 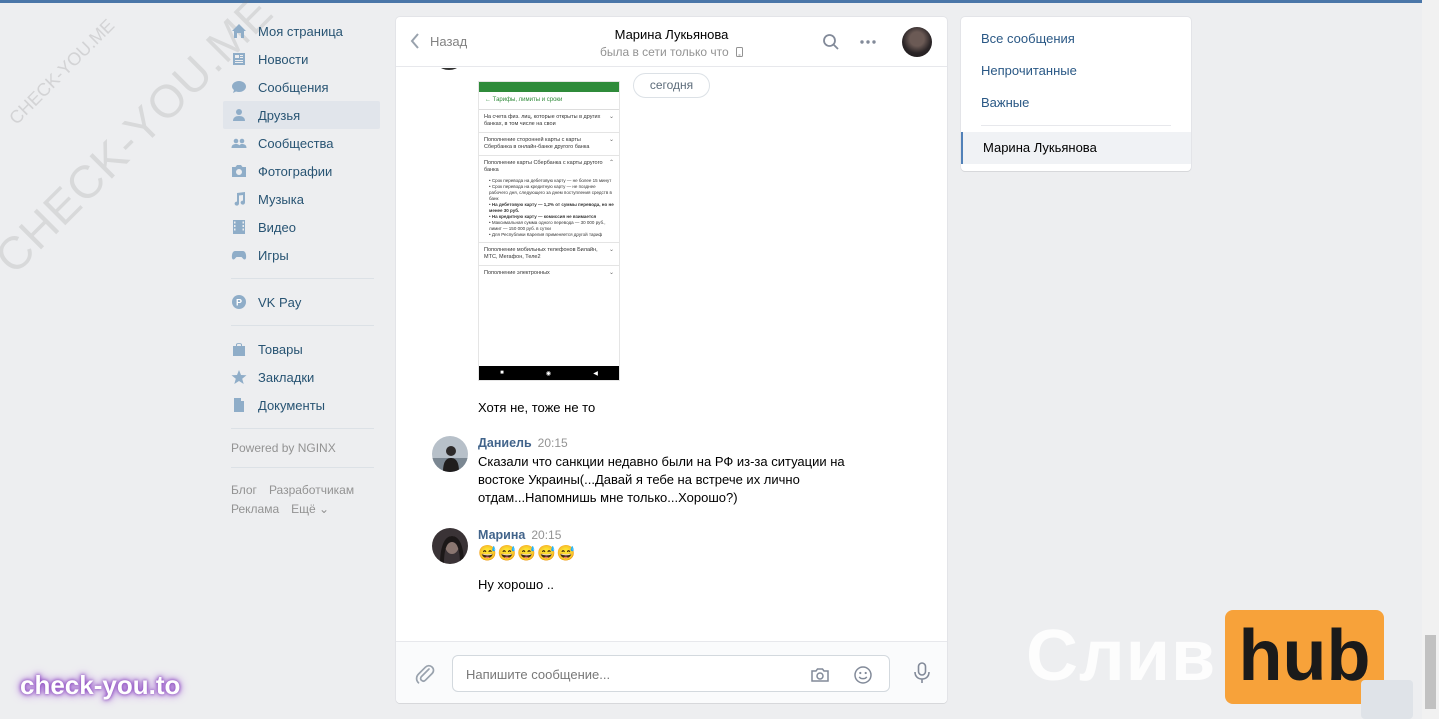 I want to click on watermark-bottom-left: check-you.to, so click(x=100, y=685).